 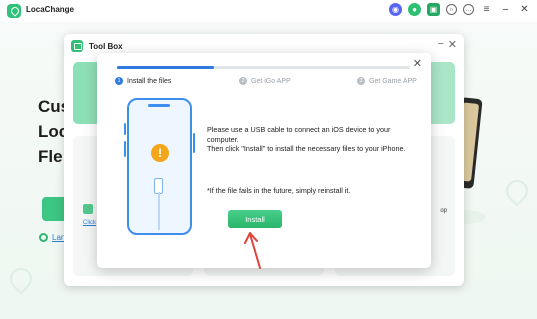 I want to click on usb-cable-line, so click(x=159, y=211).